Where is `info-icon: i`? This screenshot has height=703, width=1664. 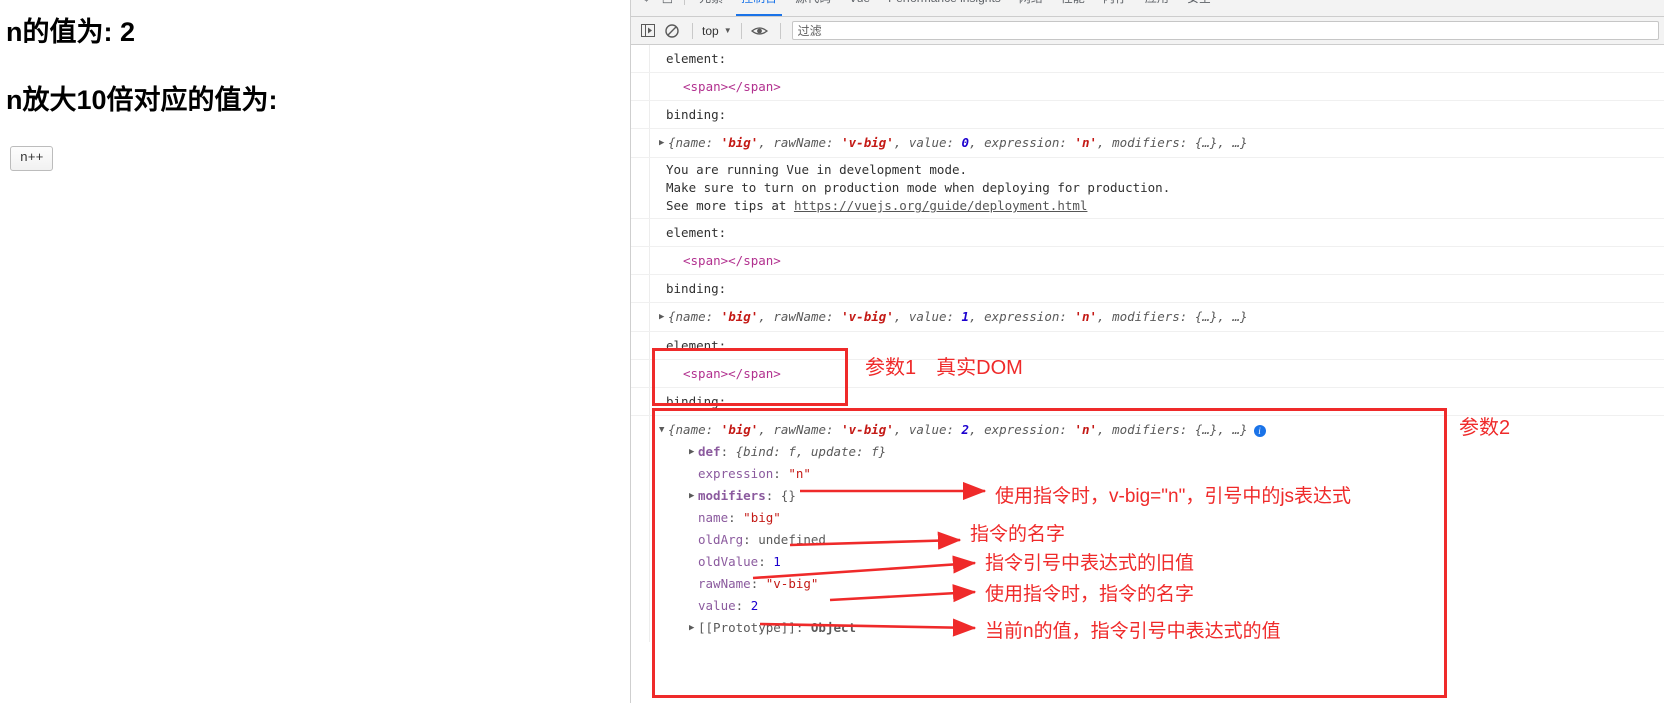
info-icon: i is located at coordinates (1259, 430).